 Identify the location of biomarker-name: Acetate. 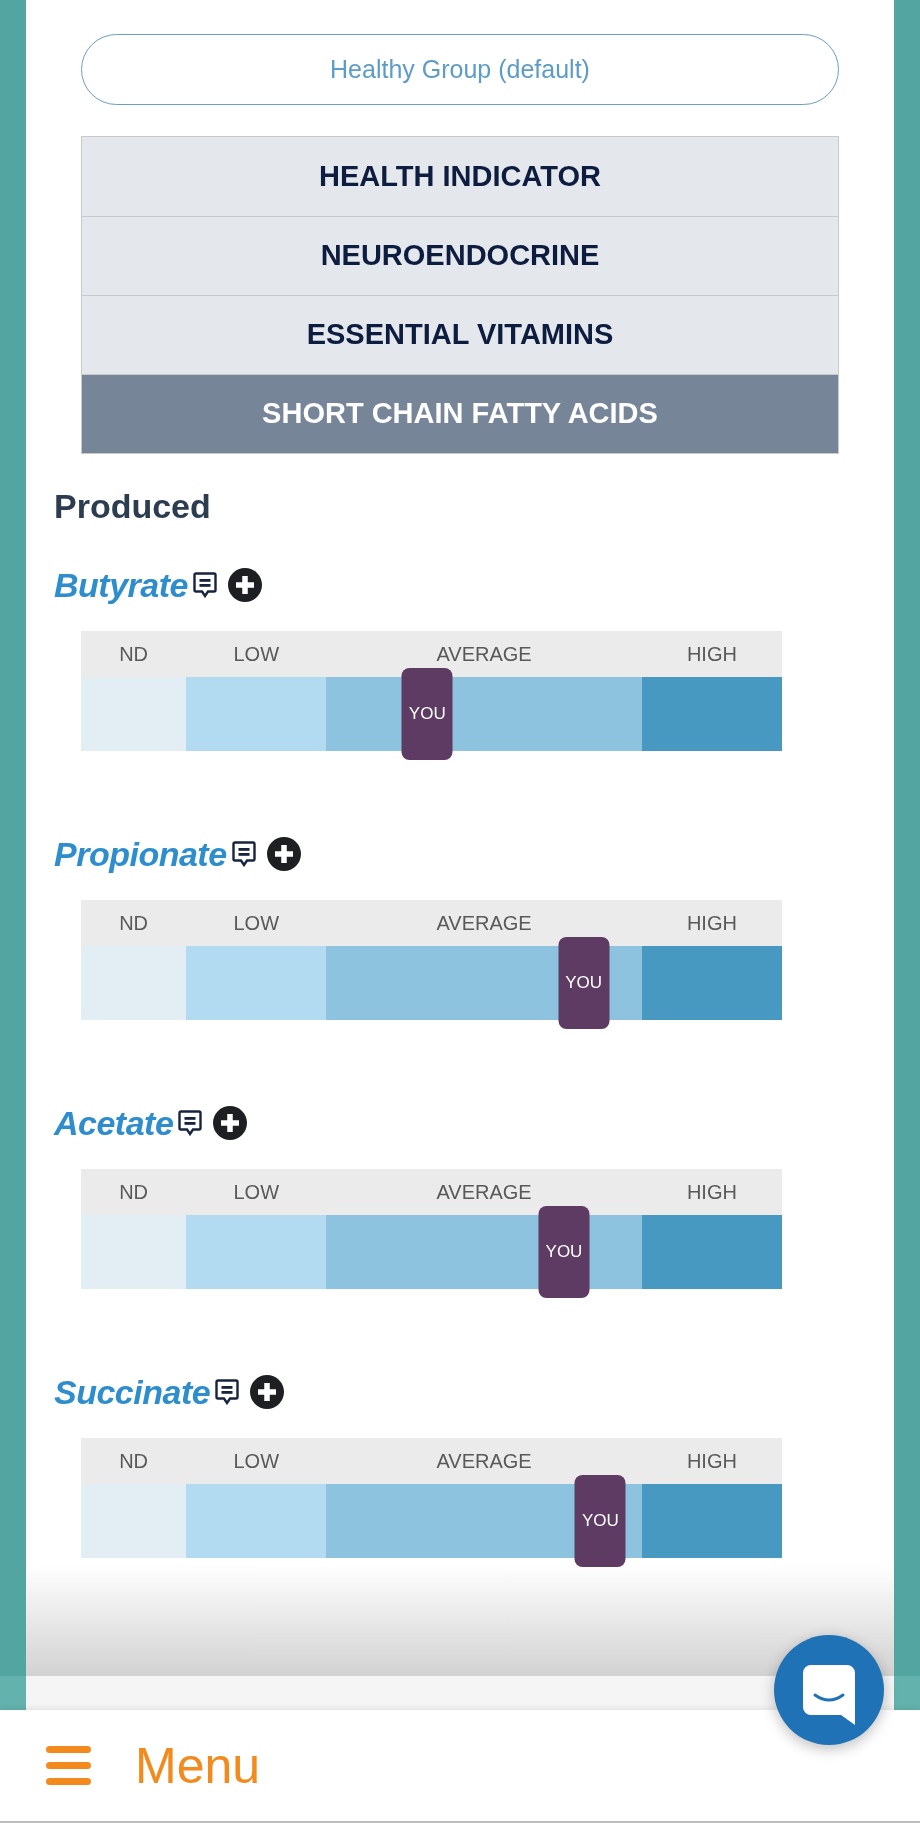
(114, 1123).